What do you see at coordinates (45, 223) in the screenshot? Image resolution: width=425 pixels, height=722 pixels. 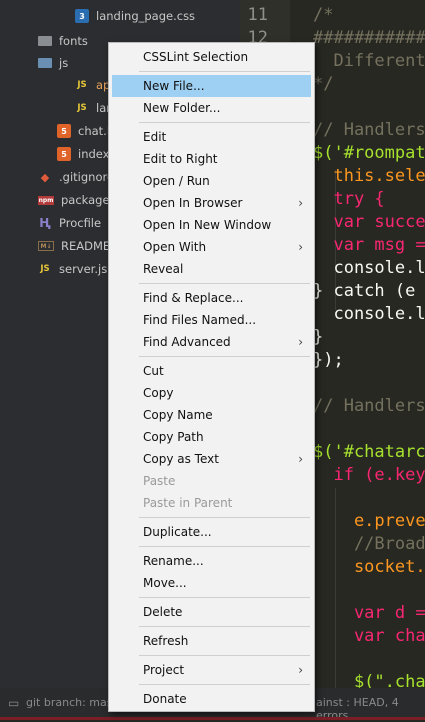 I see `procfile-icon: Ⱨ` at bounding box center [45, 223].